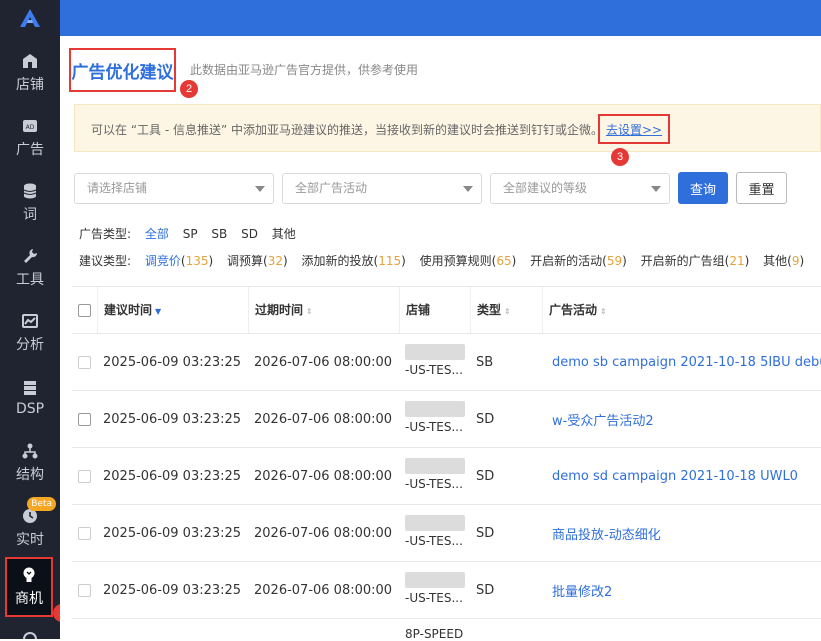 This screenshot has height=641, width=821. Describe the element at coordinates (158, 311) in the screenshot. I see `sort-desc-icon: ▼` at that location.